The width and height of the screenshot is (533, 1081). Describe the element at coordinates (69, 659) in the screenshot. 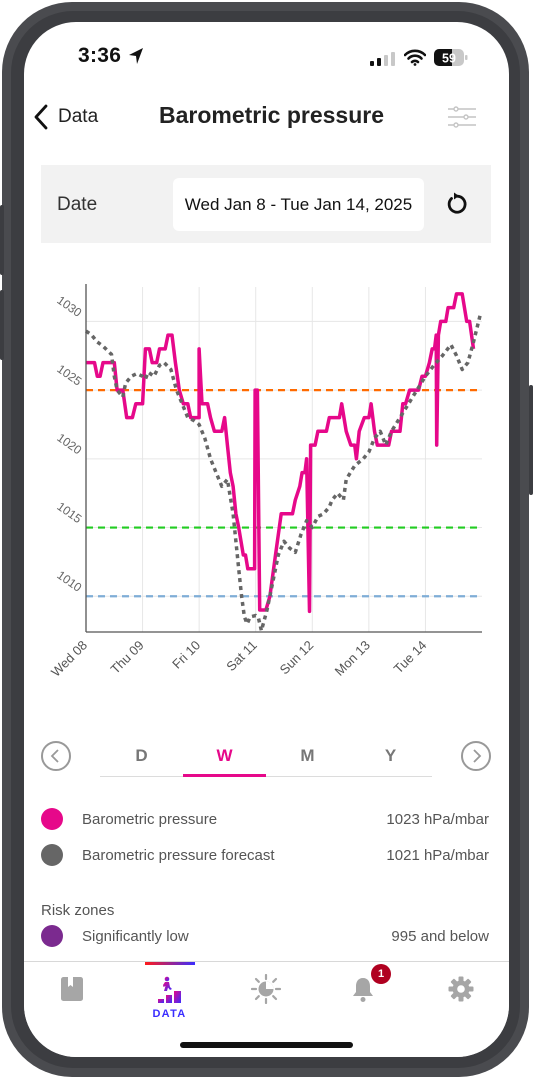

I see `x-tick-label: Wed 08` at that location.